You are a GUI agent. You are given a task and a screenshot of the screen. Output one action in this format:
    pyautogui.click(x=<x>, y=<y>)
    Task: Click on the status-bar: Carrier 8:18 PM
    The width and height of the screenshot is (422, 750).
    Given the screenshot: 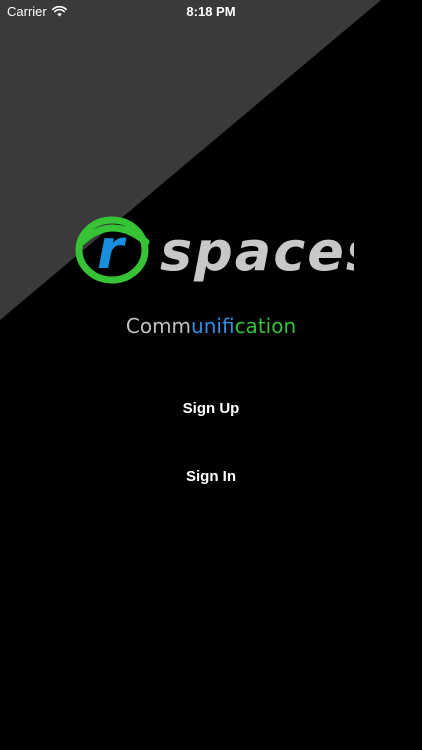 What is the action you would take?
    pyautogui.click(x=211, y=11)
    